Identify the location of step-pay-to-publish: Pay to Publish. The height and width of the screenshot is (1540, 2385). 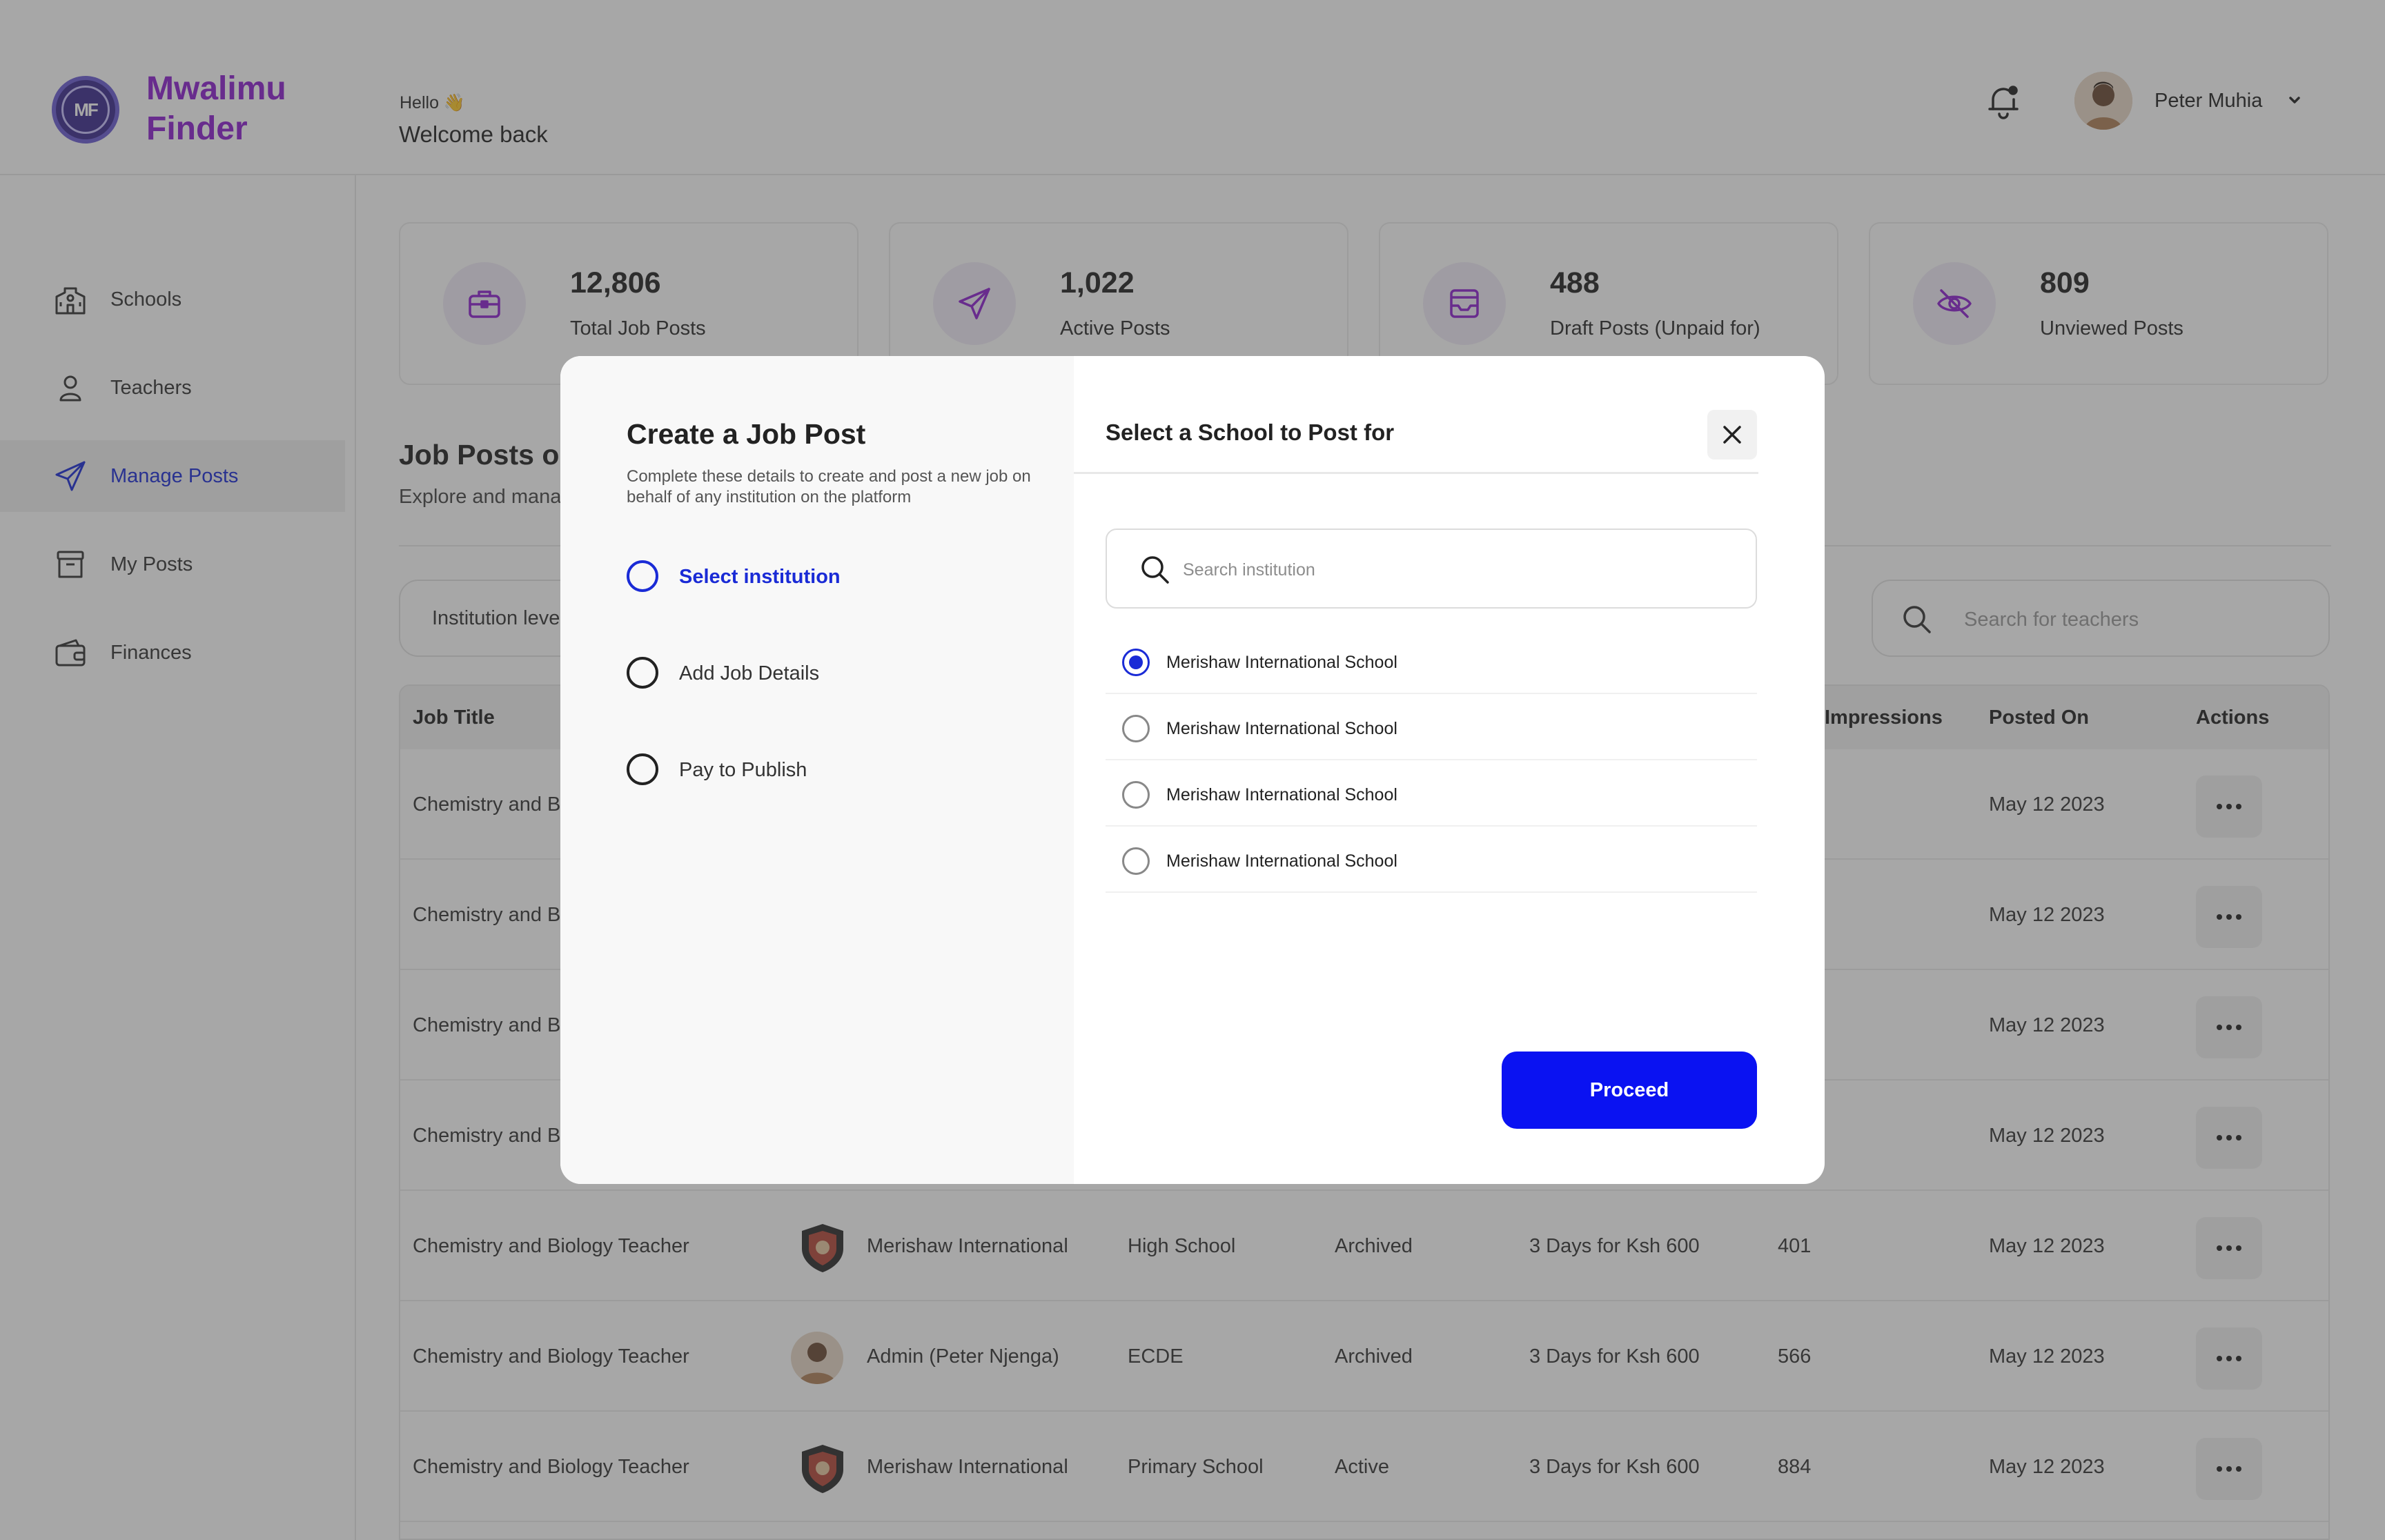
(834, 770).